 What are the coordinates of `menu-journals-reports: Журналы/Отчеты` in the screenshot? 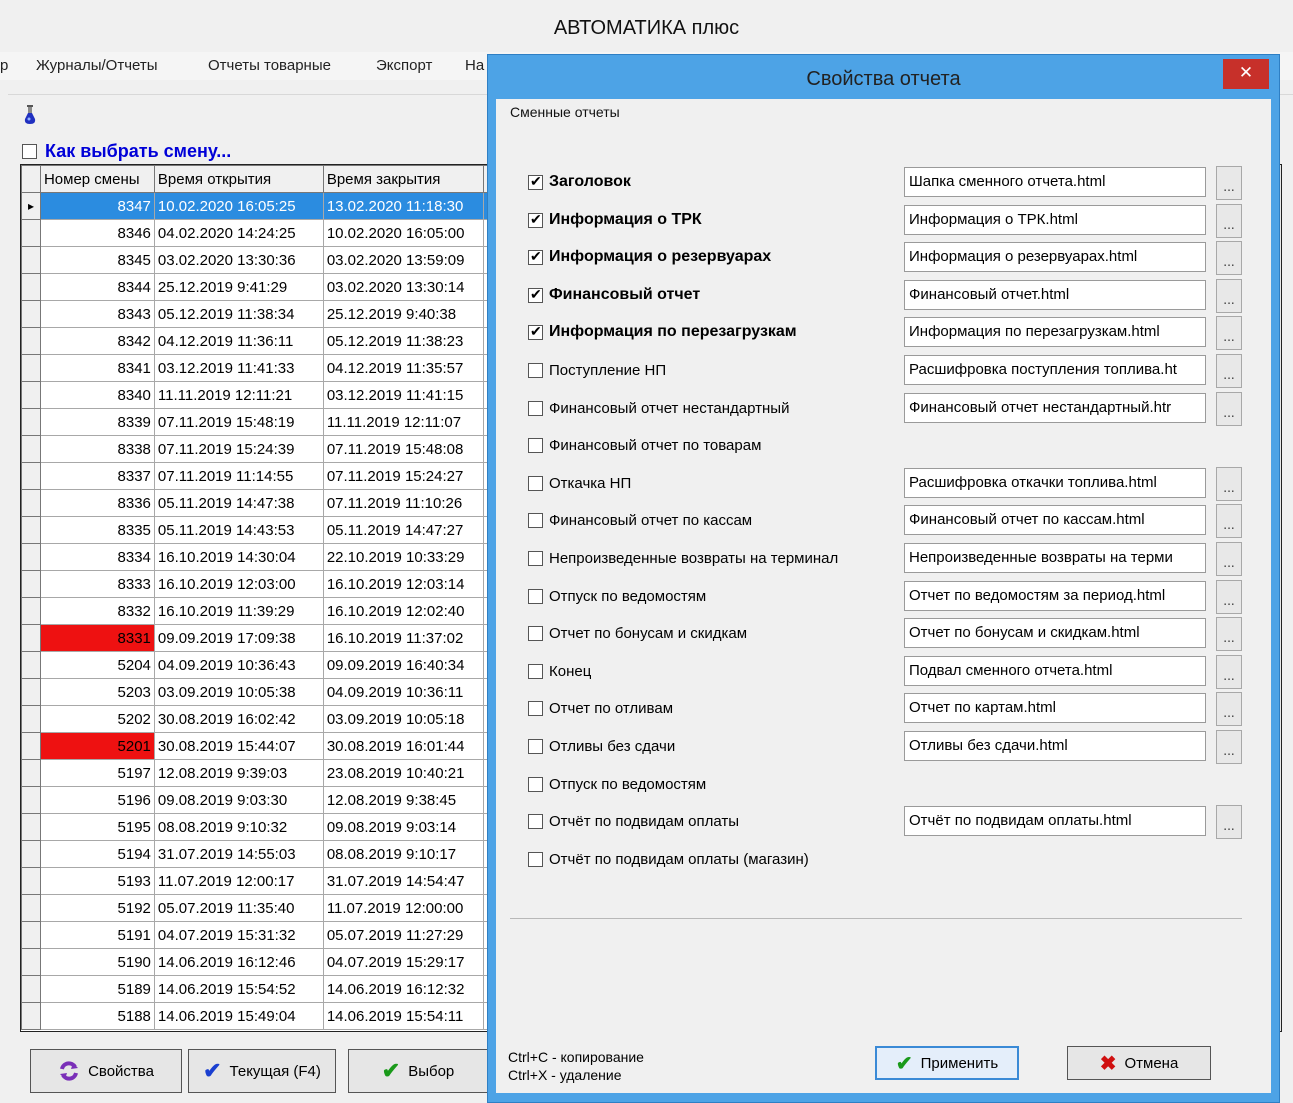 It's located at (97, 66).